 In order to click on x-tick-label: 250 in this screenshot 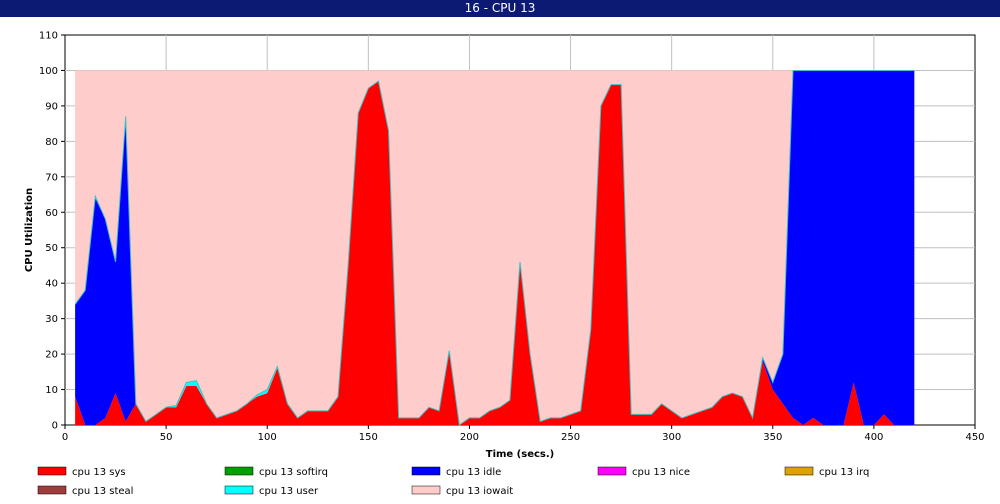, I will do `click(570, 437)`.